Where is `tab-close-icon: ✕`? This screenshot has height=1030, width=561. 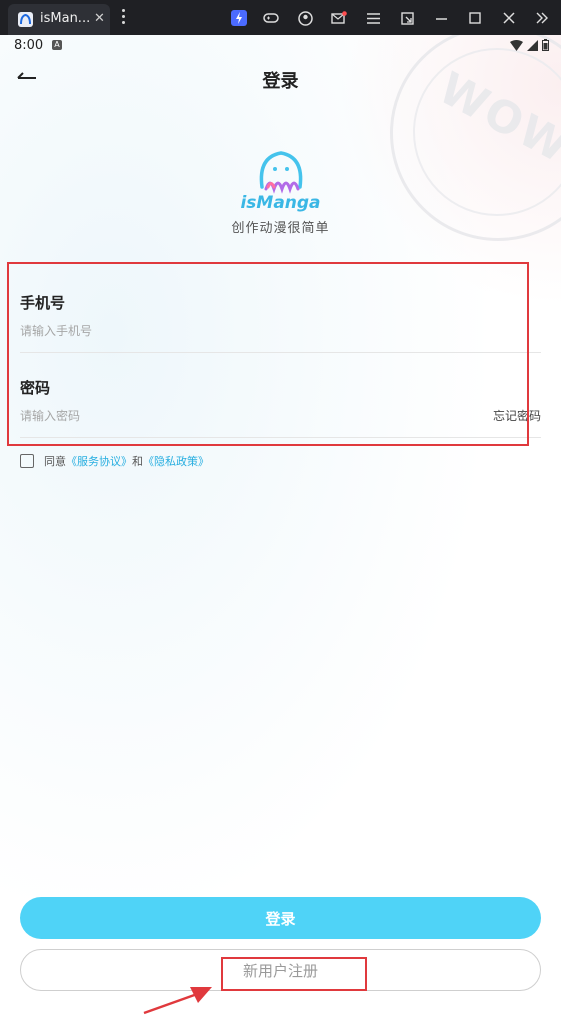 tab-close-icon: ✕ is located at coordinates (99, 18).